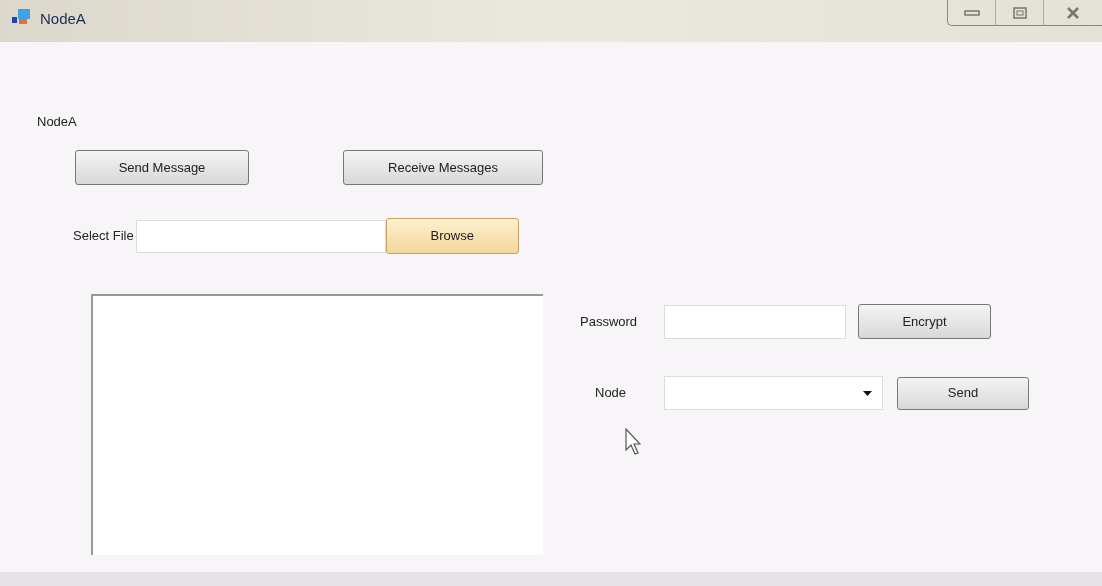 The width and height of the screenshot is (1102, 586). What do you see at coordinates (63, 19) in the screenshot?
I see `window-title: NodeA` at bounding box center [63, 19].